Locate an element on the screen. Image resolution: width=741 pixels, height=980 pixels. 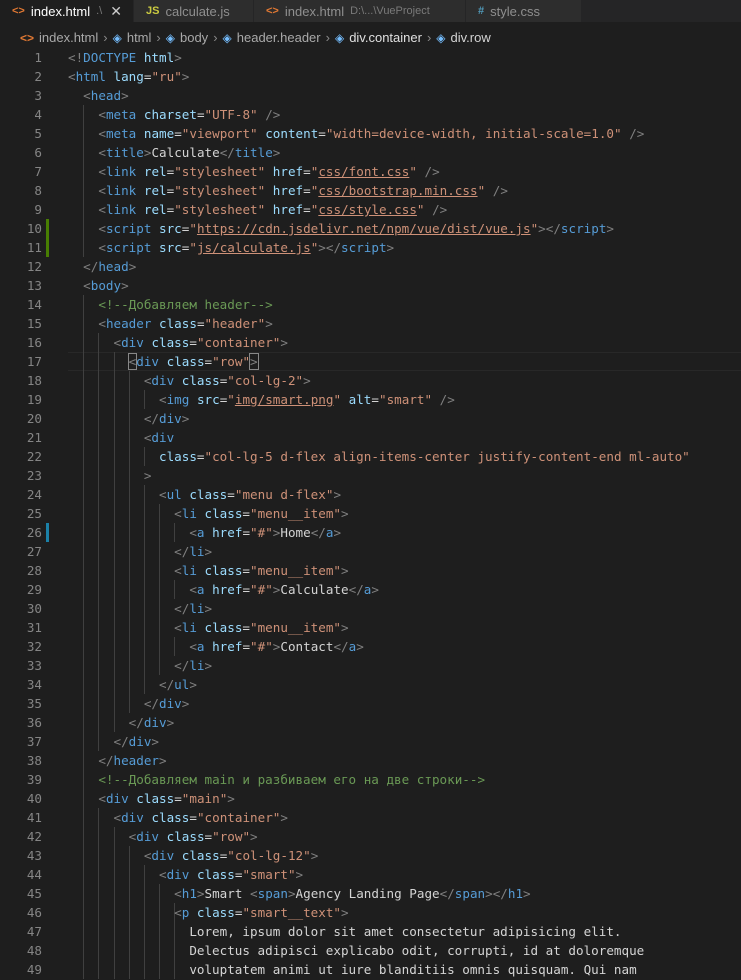
code-token: </ is located at coordinates (151, 418).